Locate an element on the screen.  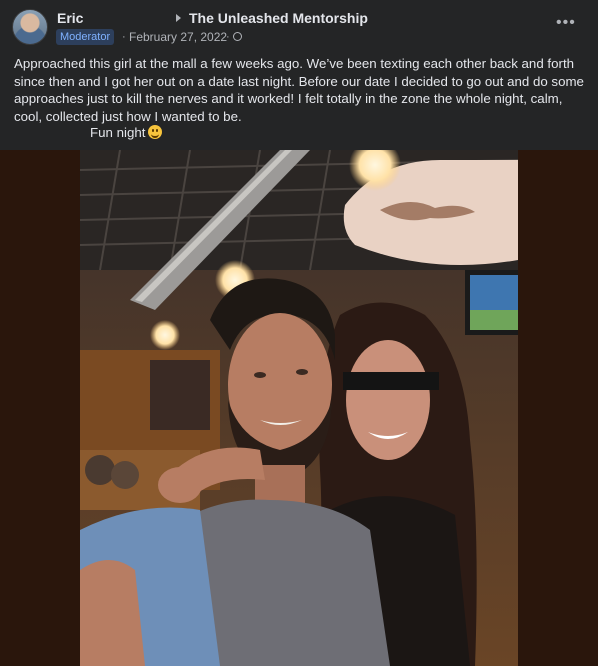
post-fun-line: Fun night is located at coordinates (126, 132).